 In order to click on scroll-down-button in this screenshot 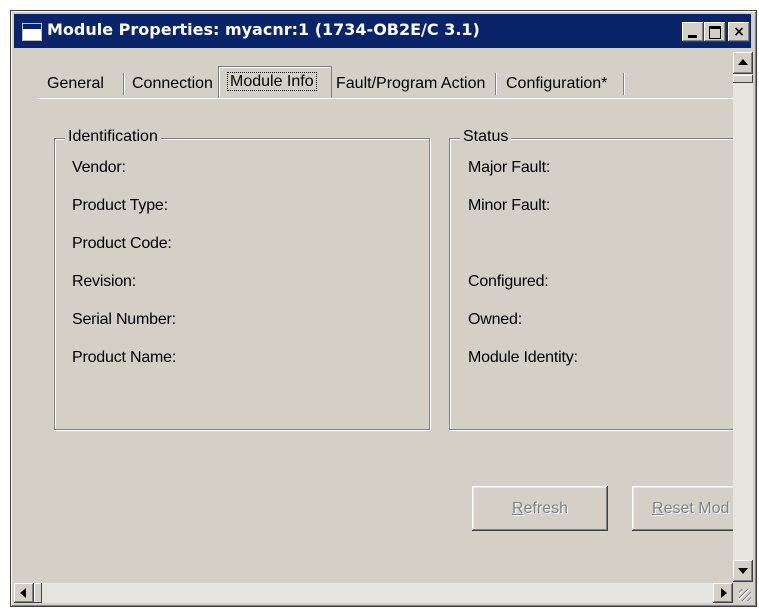, I will do `click(743, 571)`.